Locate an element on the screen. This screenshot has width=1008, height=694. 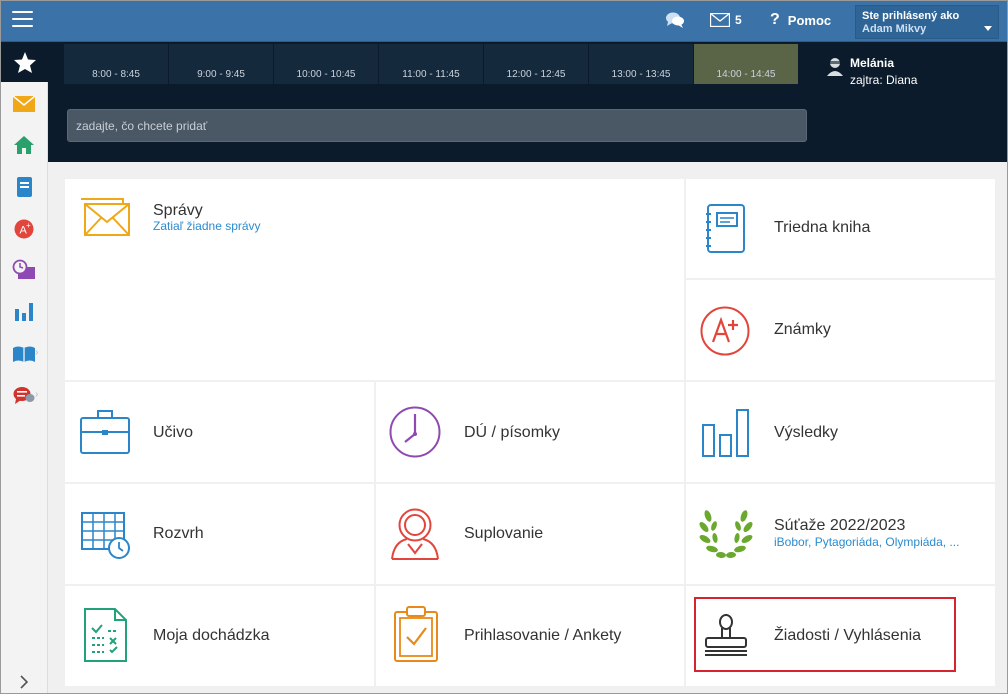
tile-title: Súťaže 2022/2023 is located at coordinates (840, 525).